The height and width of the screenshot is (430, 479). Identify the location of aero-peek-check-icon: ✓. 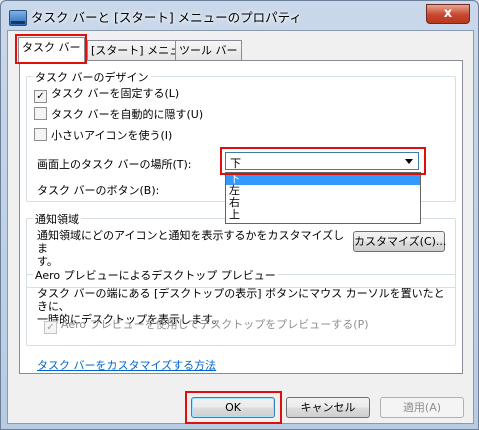
(50, 327).